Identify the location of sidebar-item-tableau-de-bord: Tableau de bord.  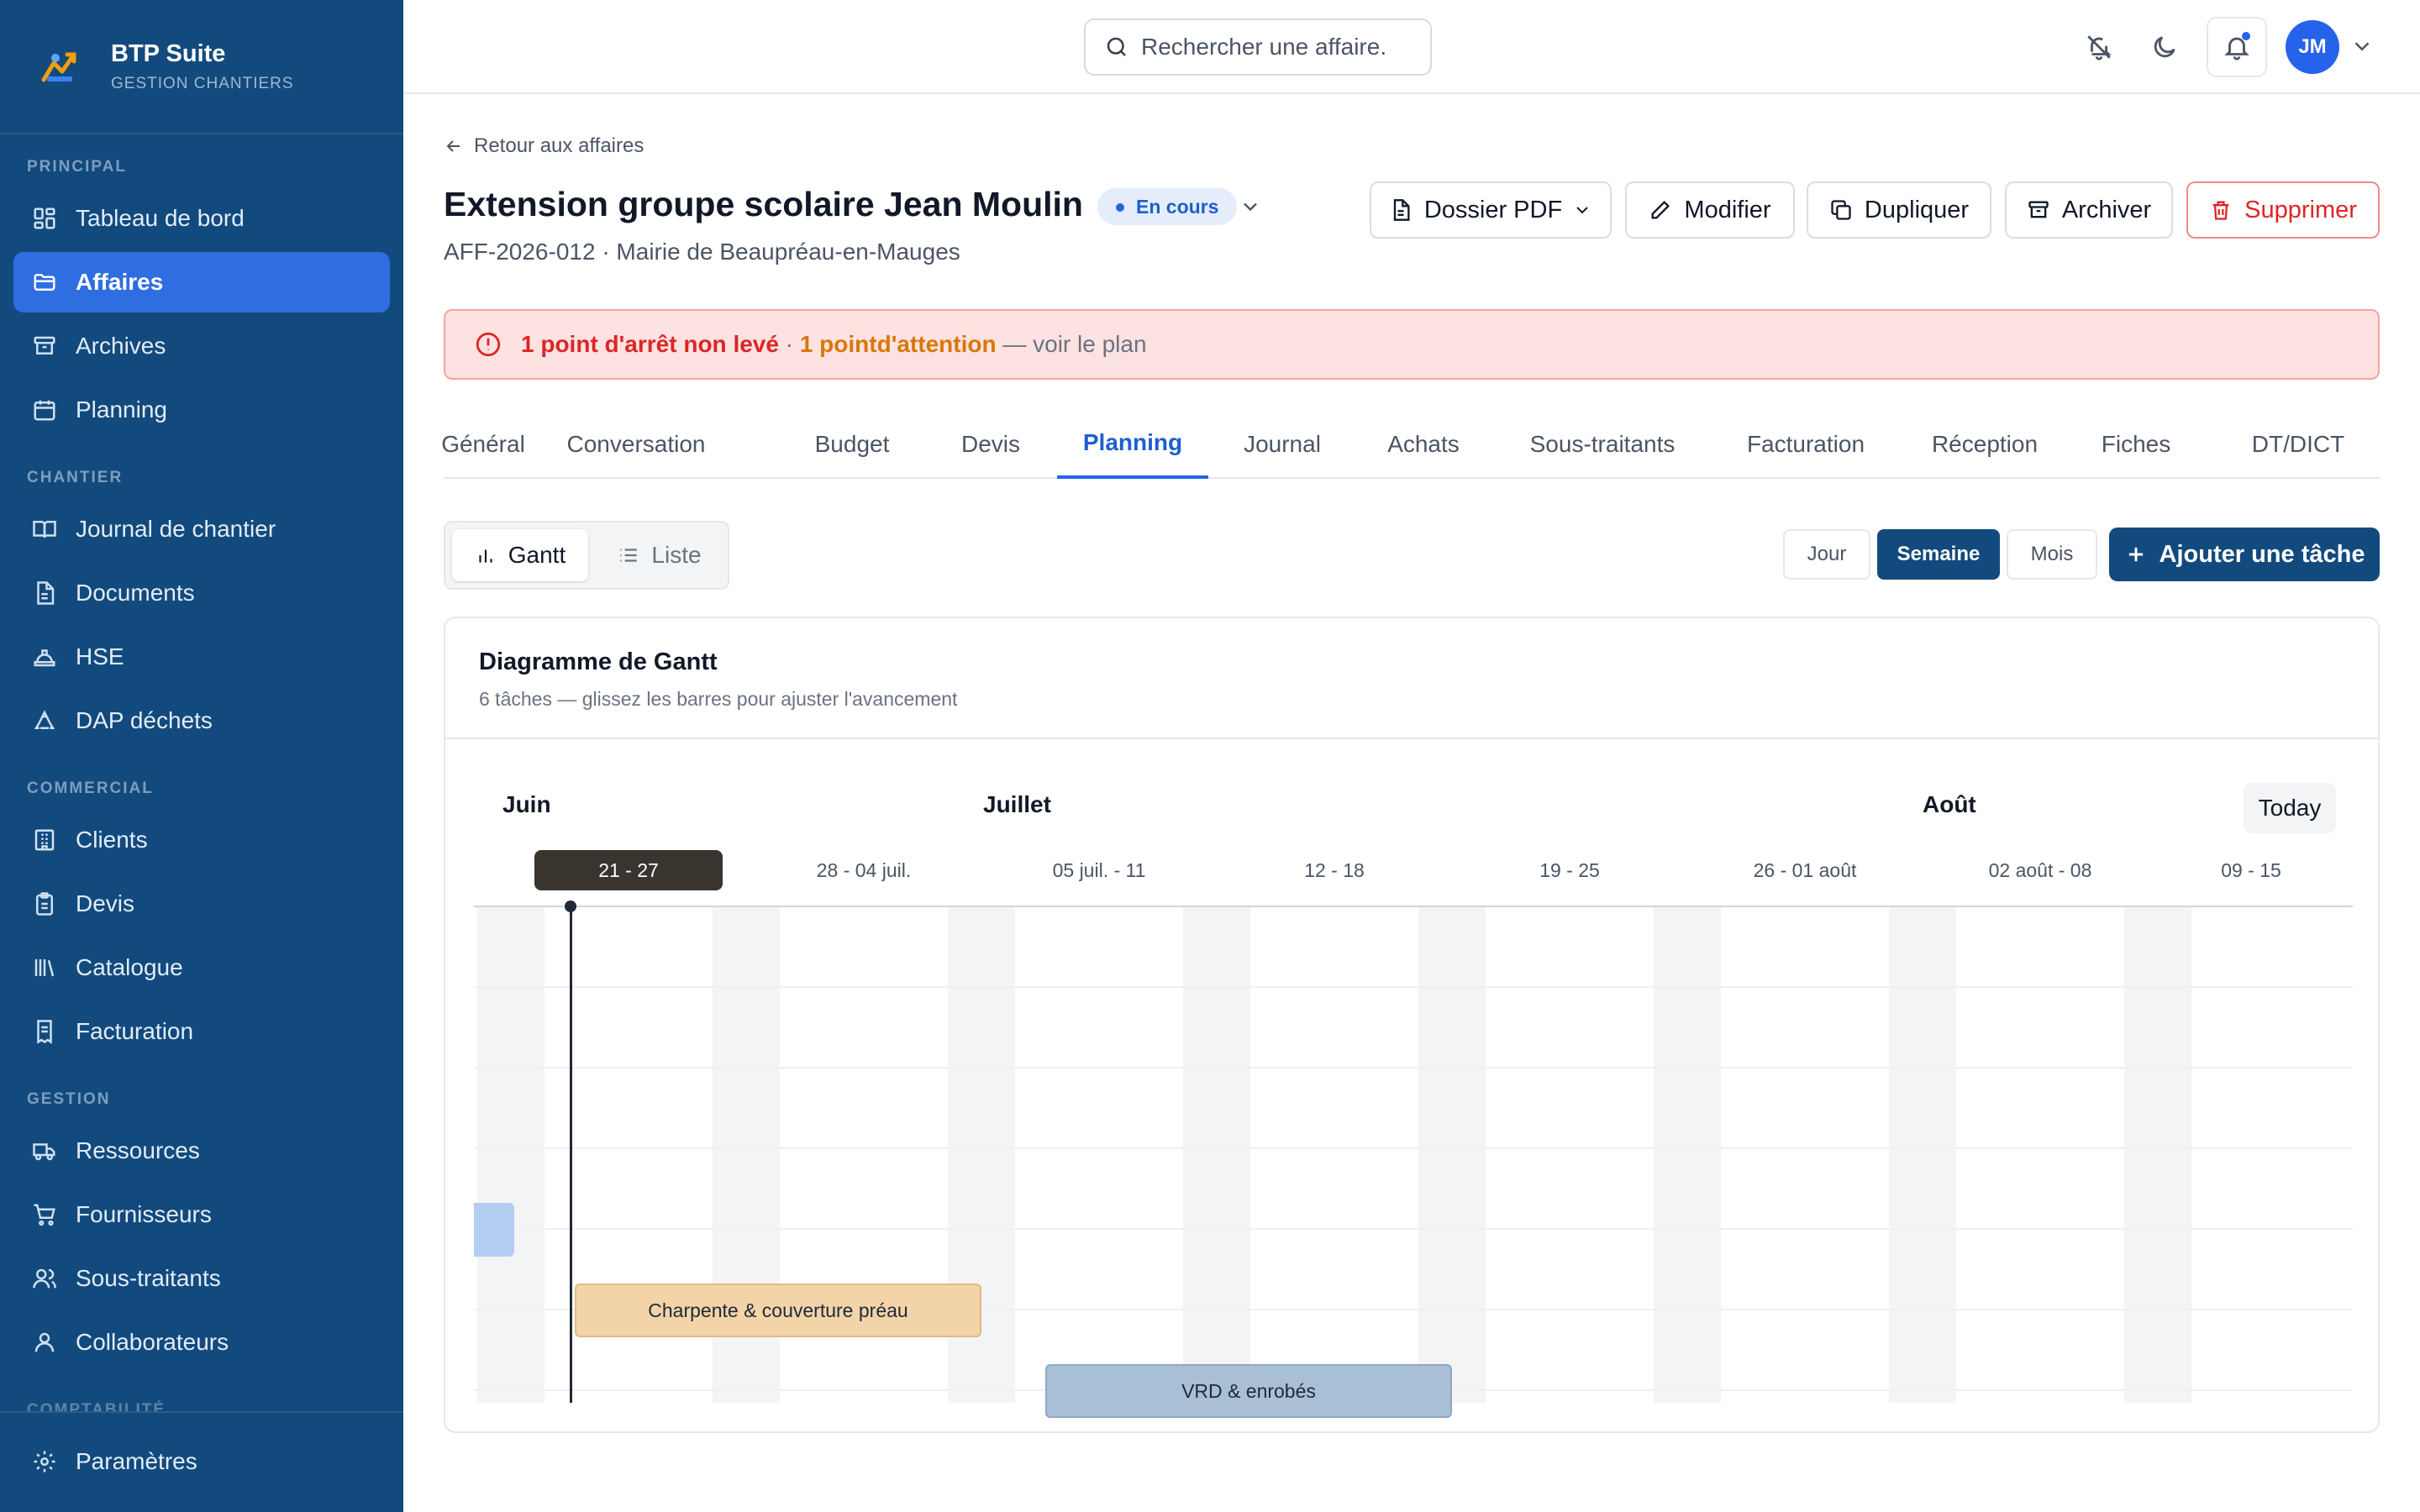
(202, 218).